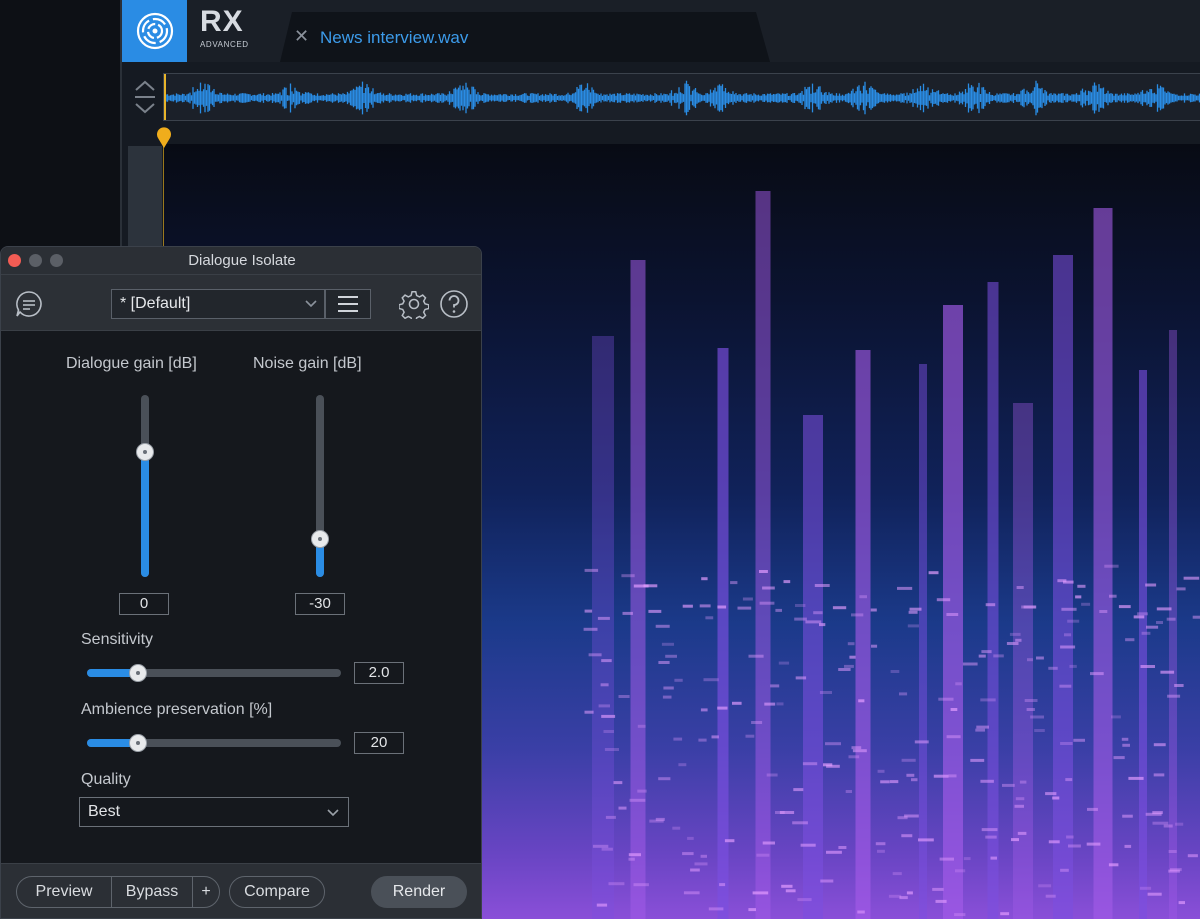 The width and height of the screenshot is (1200, 919). Describe the element at coordinates (218, 304) in the screenshot. I see `preset-dropdown: * [Default]` at that location.